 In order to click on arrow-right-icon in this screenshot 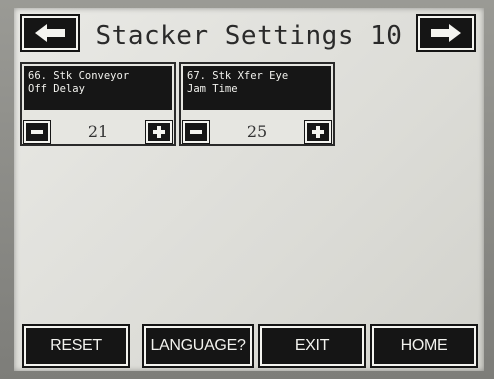, I will do `click(446, 33)`.